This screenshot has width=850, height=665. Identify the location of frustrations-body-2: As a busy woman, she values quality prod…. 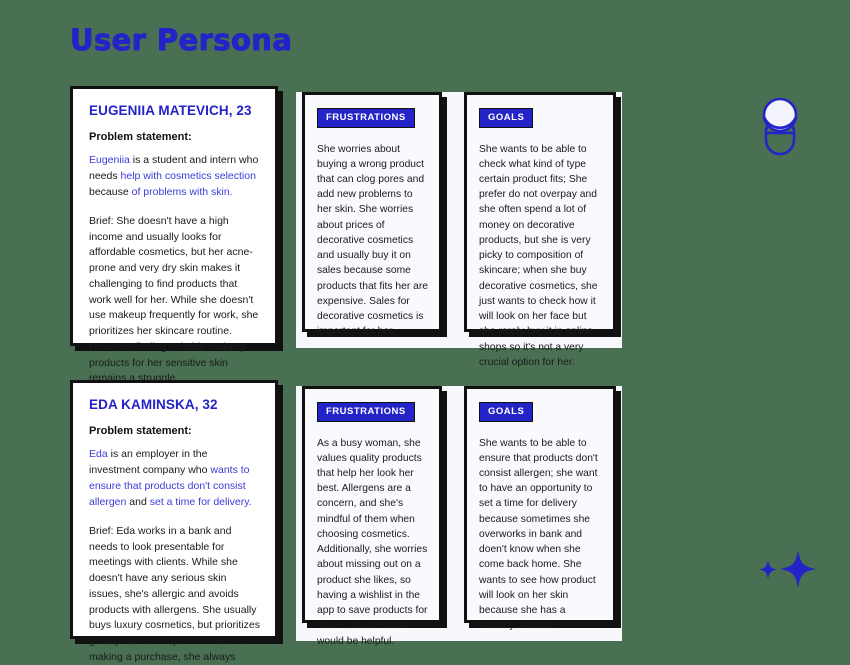
(372, 542).